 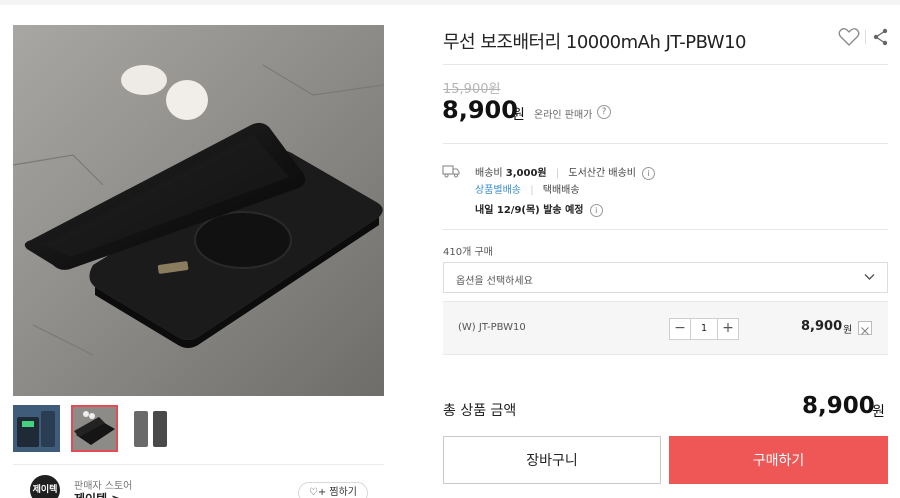 I want to click on seller-store-row: 제이텍 판매자 스토어 제이텍 > ♡+ 찜하기, so click(x=198, y=481).